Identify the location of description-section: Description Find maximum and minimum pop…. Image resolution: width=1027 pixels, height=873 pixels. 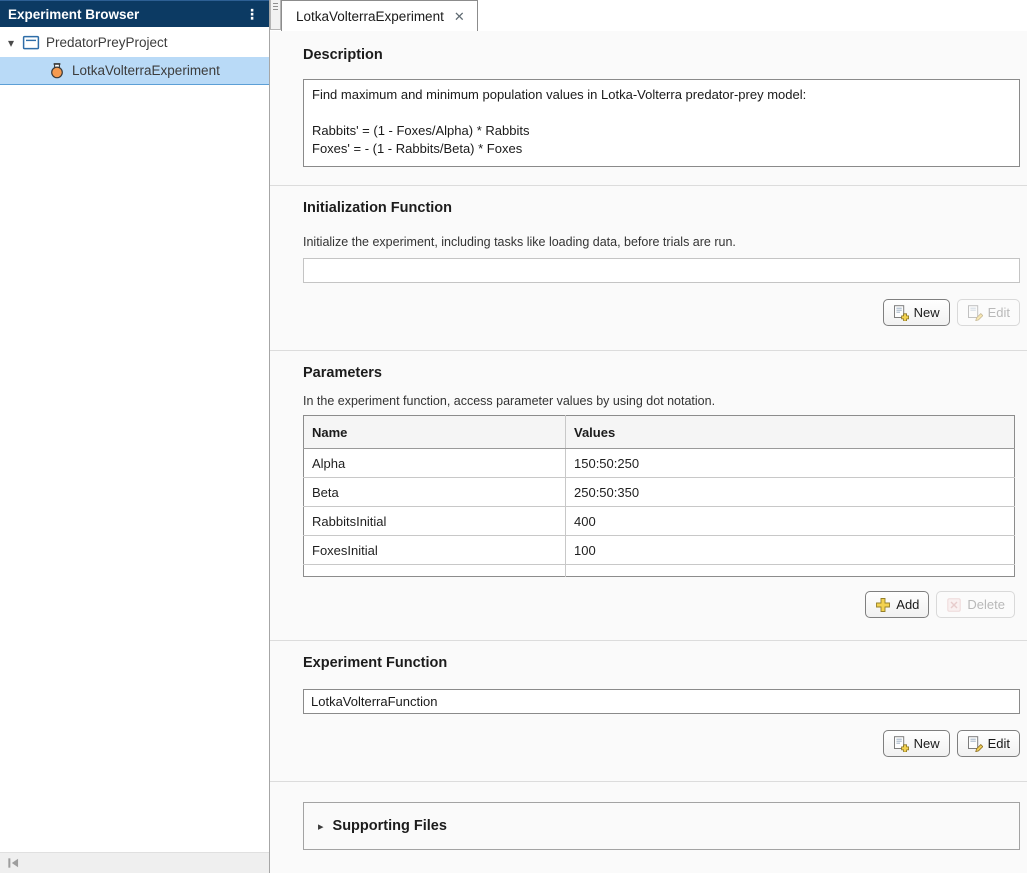
(648, 108).